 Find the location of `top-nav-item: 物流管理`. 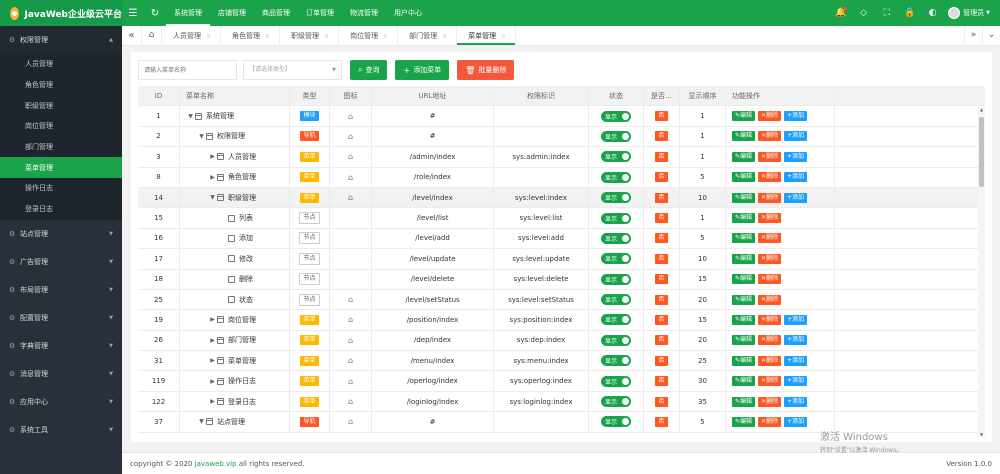

top-nav-item: 物流管理 is located at coordinates (364, 13).